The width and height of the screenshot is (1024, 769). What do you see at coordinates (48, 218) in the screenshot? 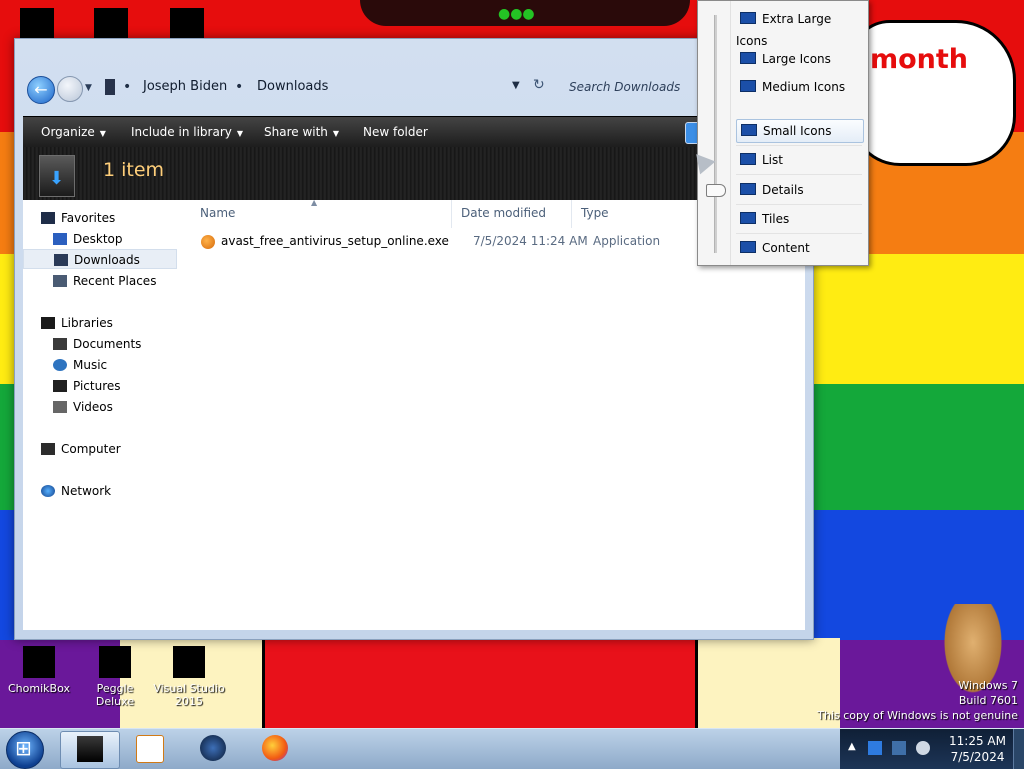
I see `favorites-star-icon` at bounding box center [48, 218].